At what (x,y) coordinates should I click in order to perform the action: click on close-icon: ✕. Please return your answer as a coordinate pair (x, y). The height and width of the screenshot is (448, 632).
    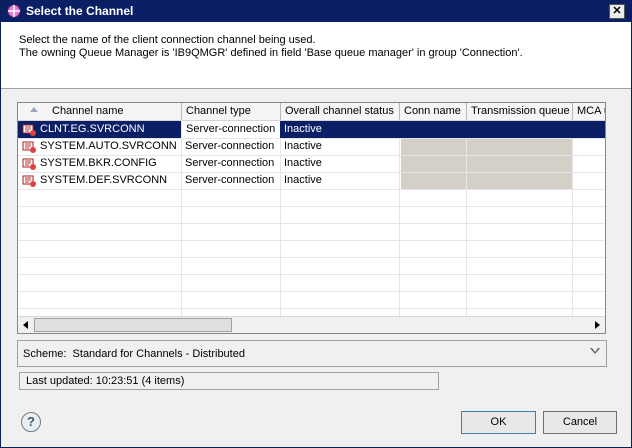
    Looking at the image, I should click on (617, 11).